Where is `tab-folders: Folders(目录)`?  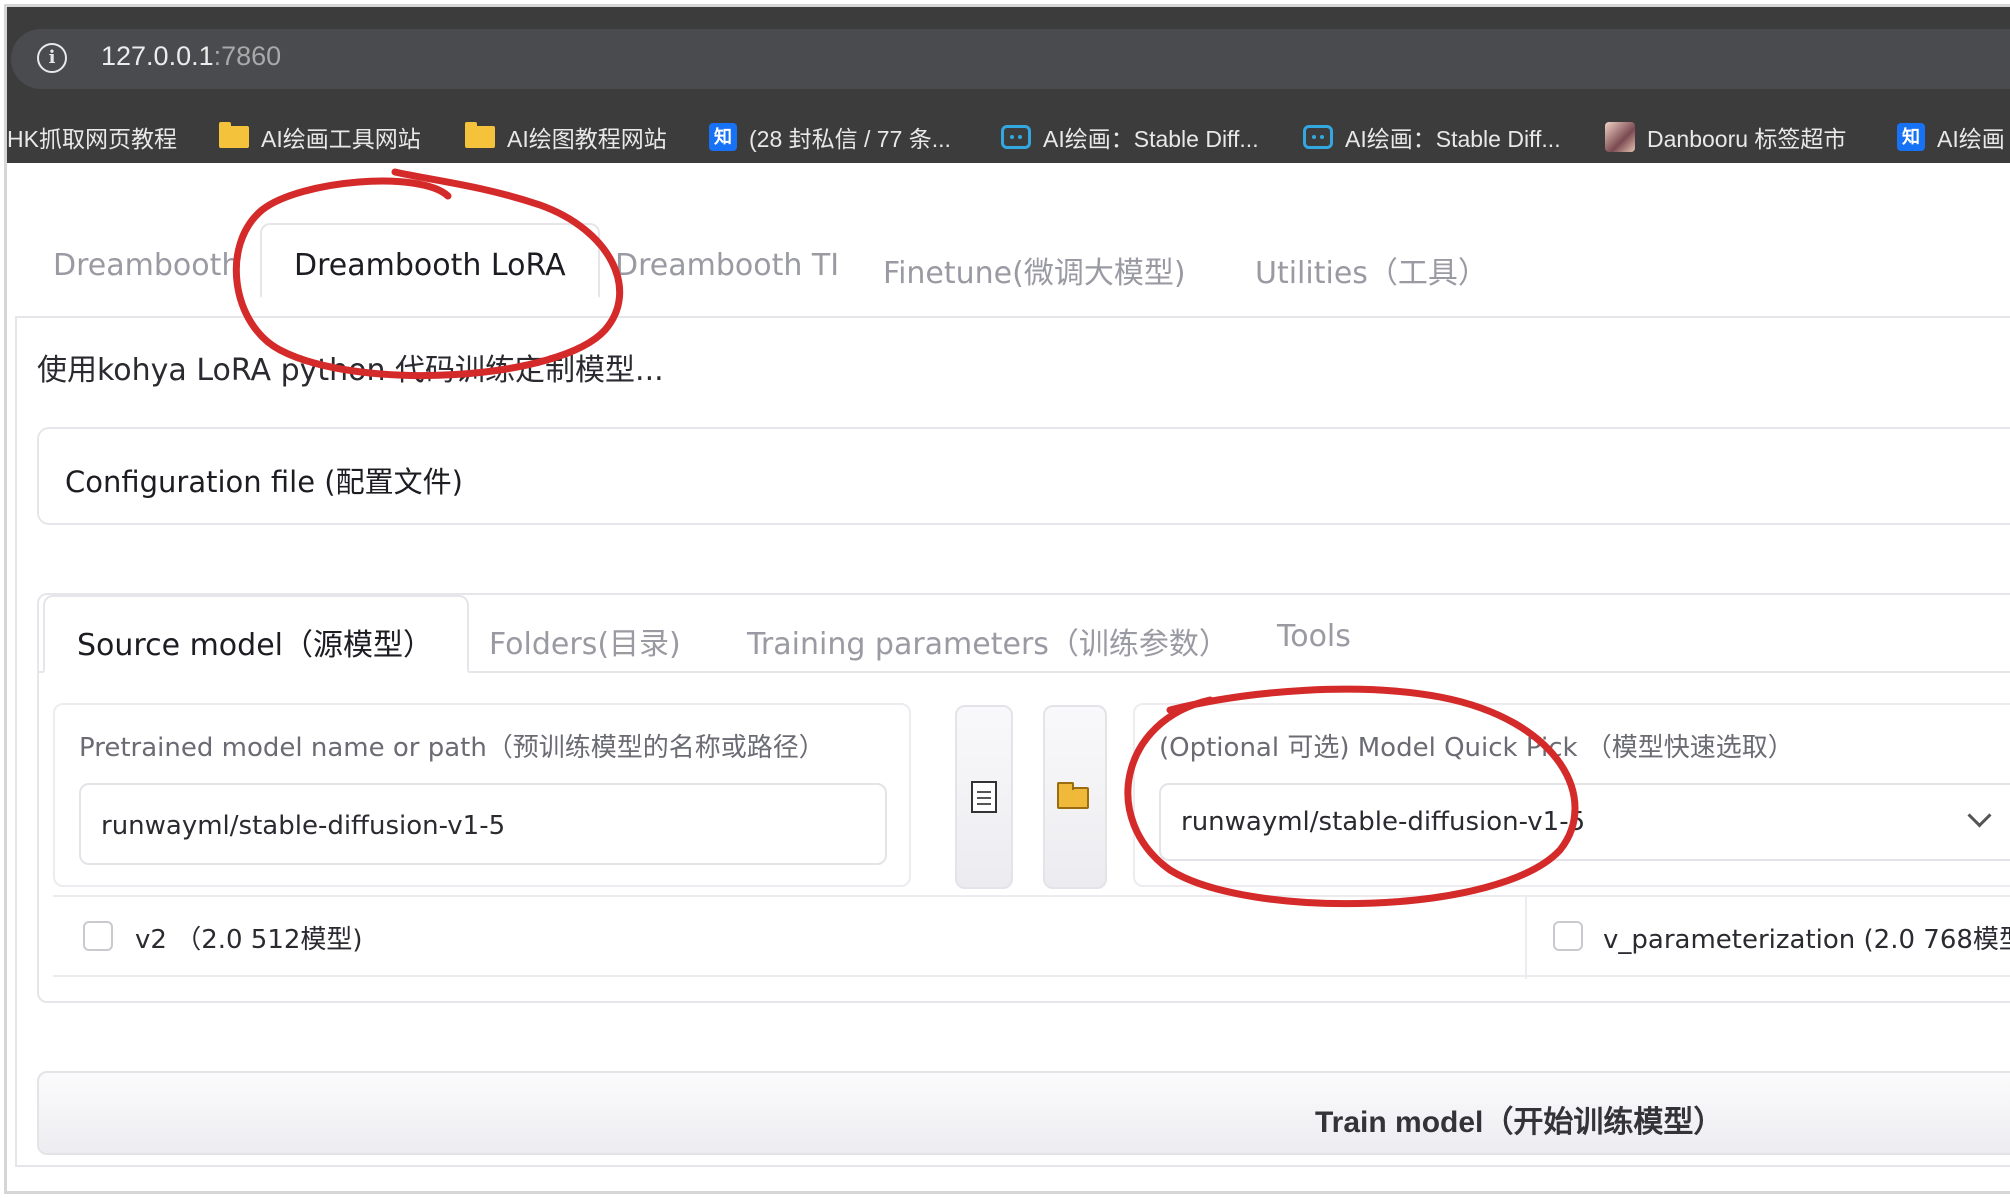
tab-folders: Folders(目录) is located at coordinates (585, 641).